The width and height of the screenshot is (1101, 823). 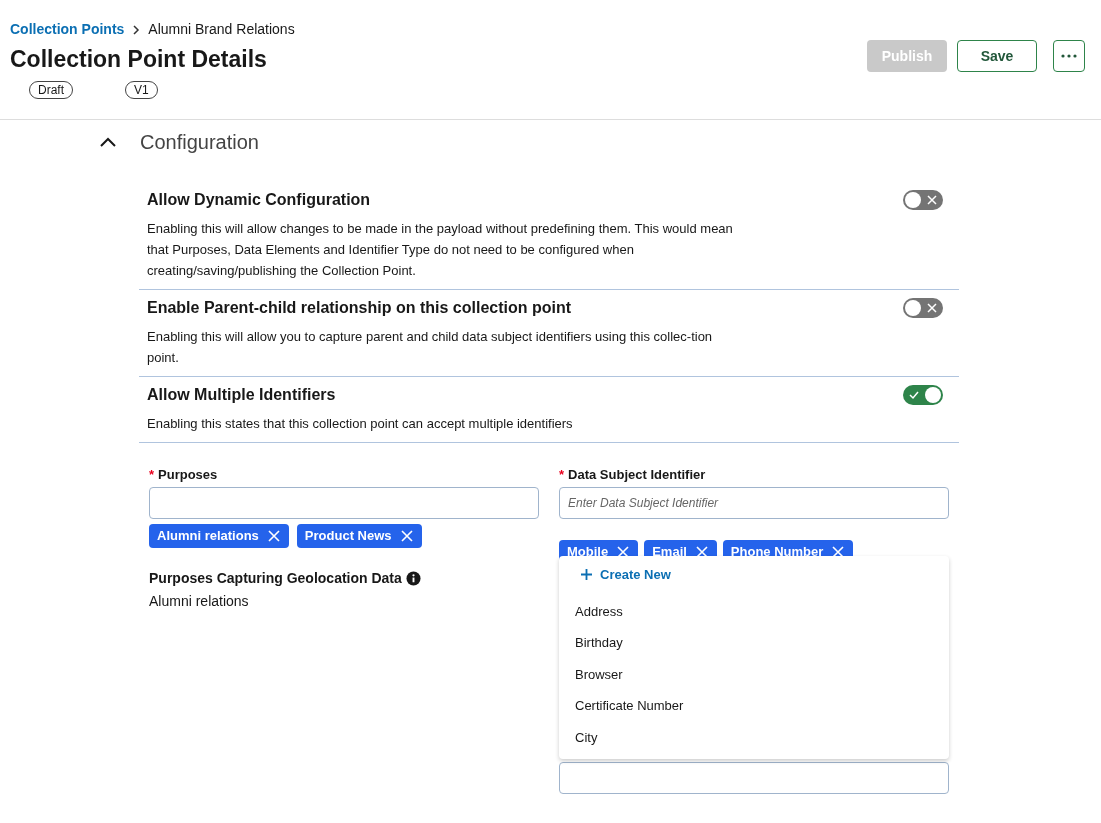 What do you see at coordinates (360, 424) in the screenshot?
I see `setting-description: Enabling this states that this collection point can accept multiple identifiers` at bounding box center [360, 424].